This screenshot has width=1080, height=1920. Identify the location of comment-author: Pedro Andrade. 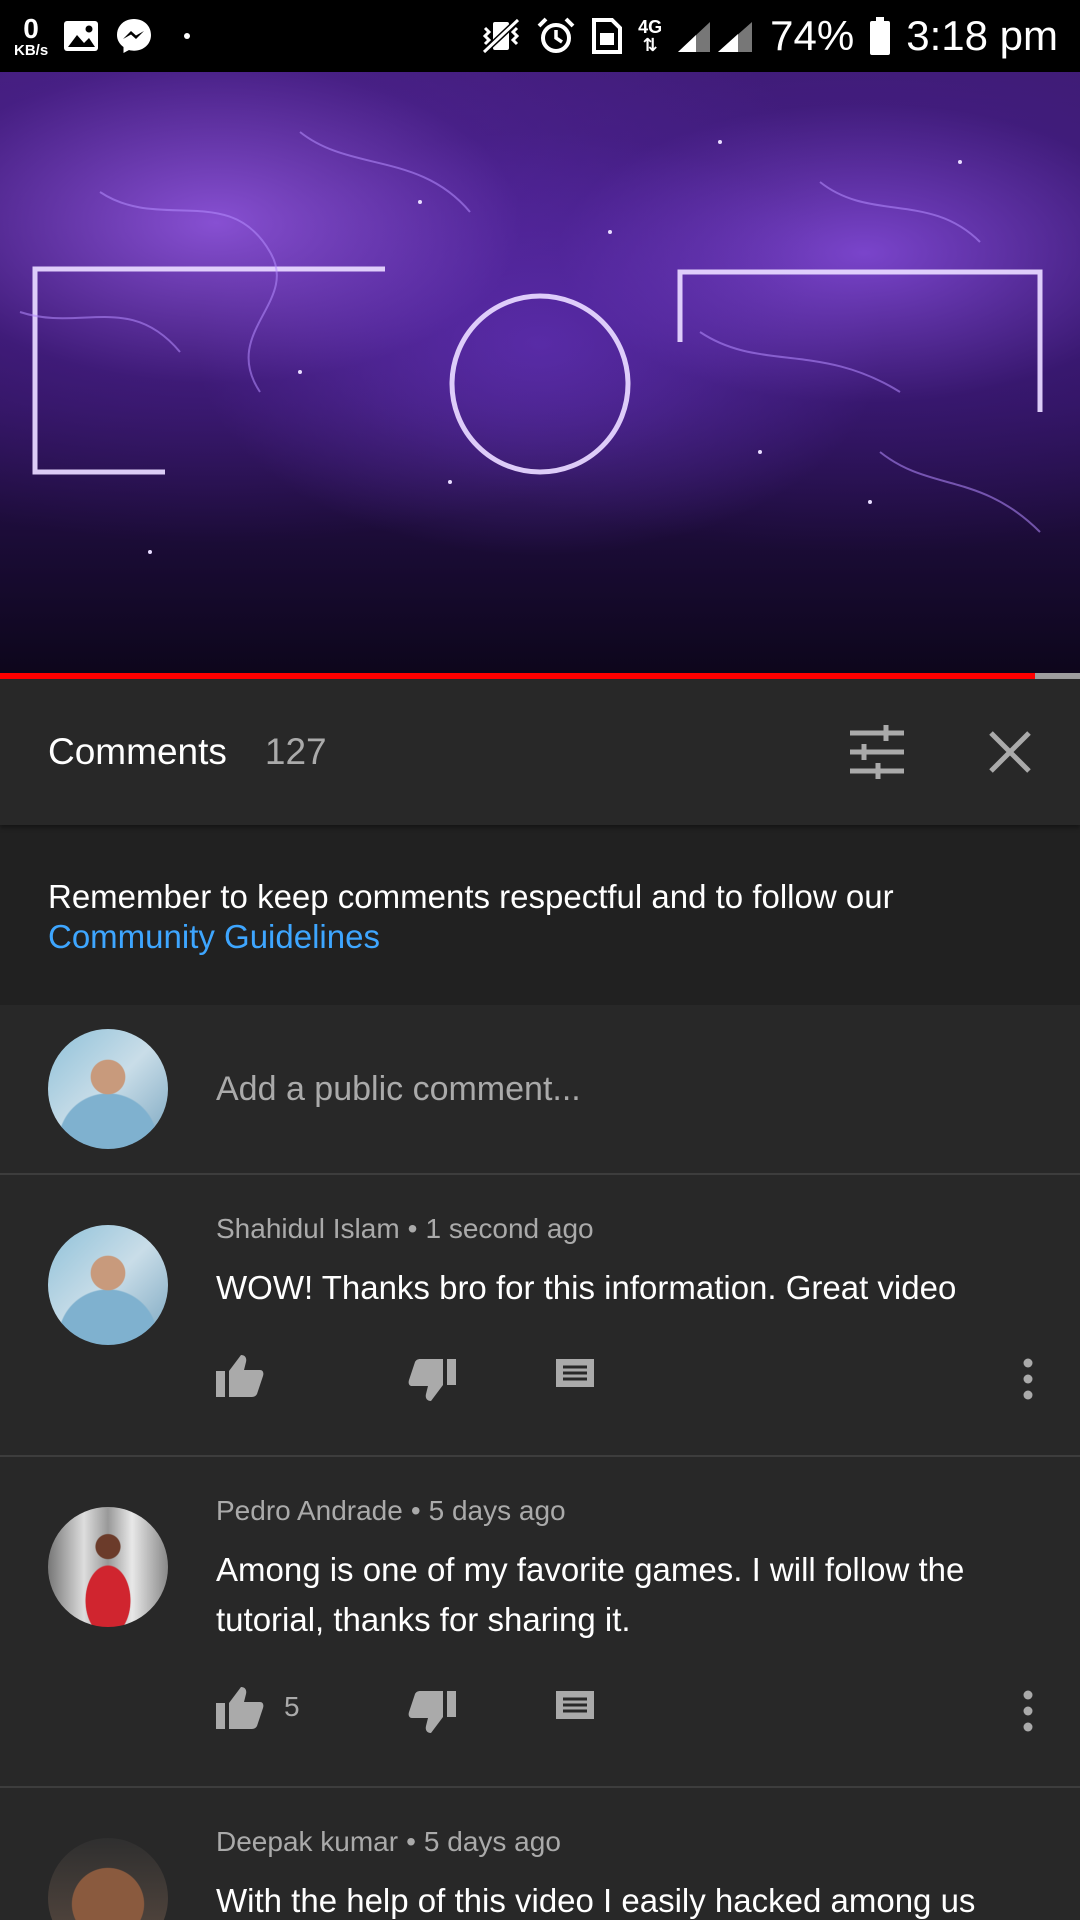
(309, 1510).